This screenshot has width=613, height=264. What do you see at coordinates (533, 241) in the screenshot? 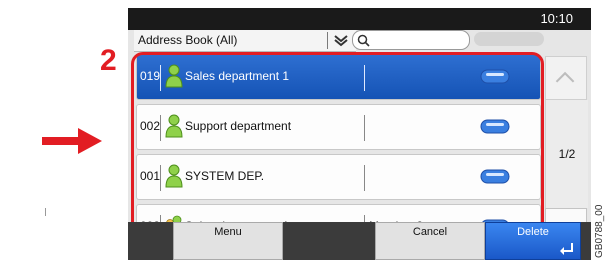
I see `delete-button: Delete` at bounding box center [533, 241].